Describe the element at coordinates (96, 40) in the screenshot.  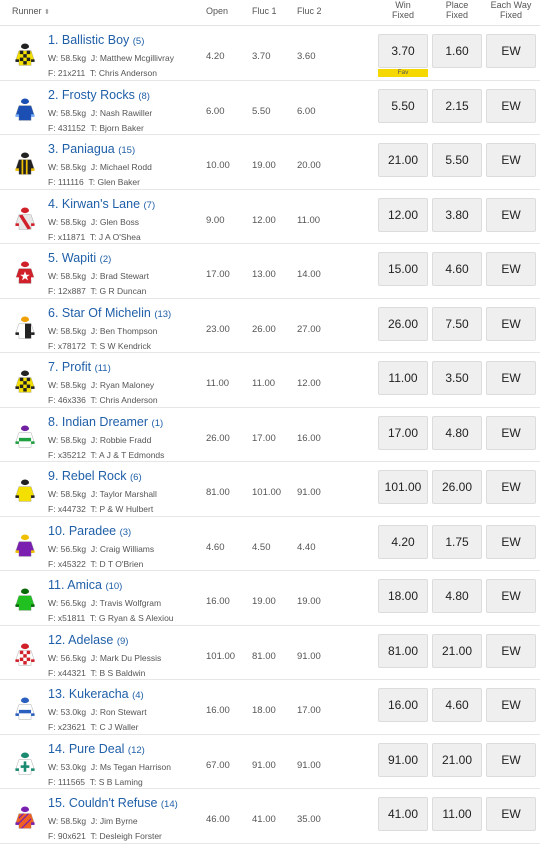
I see `runner-name-link: 1. Ballistic Boy (5)` at that location.